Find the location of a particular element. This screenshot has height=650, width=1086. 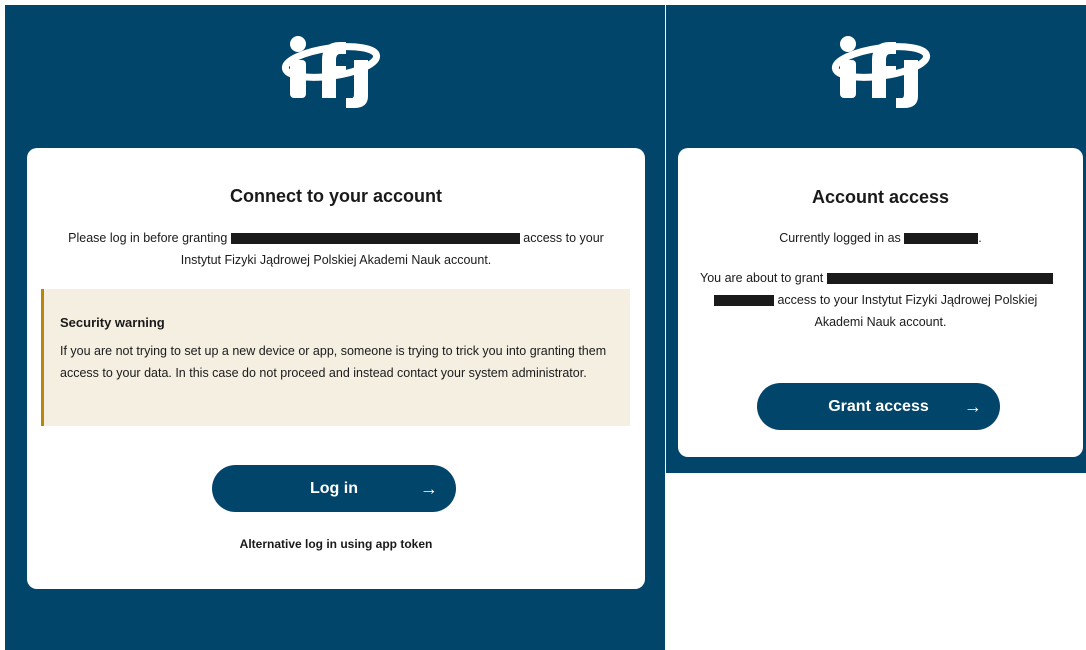

logged-in-line: Currently logged in as . is located at coordinates (880, 238).